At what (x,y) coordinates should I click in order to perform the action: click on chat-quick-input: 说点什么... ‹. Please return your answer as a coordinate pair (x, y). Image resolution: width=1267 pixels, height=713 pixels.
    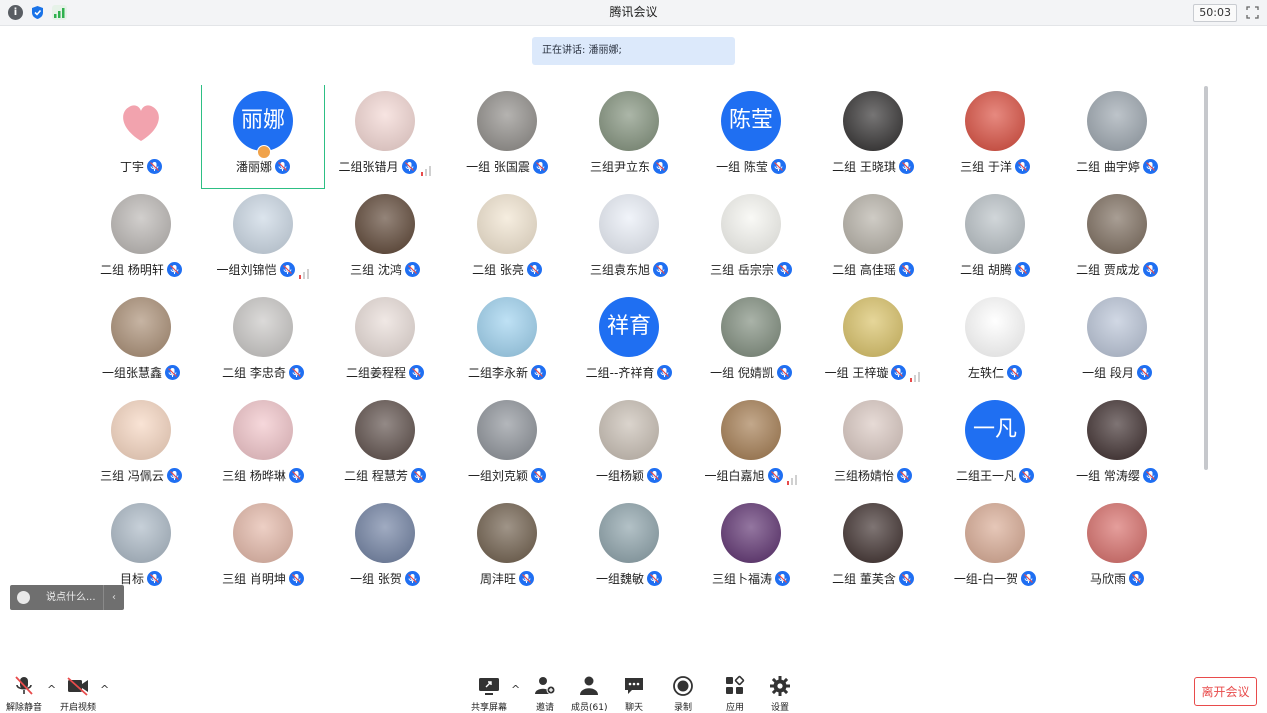
    Looking at the image, I should click on (67, 597).